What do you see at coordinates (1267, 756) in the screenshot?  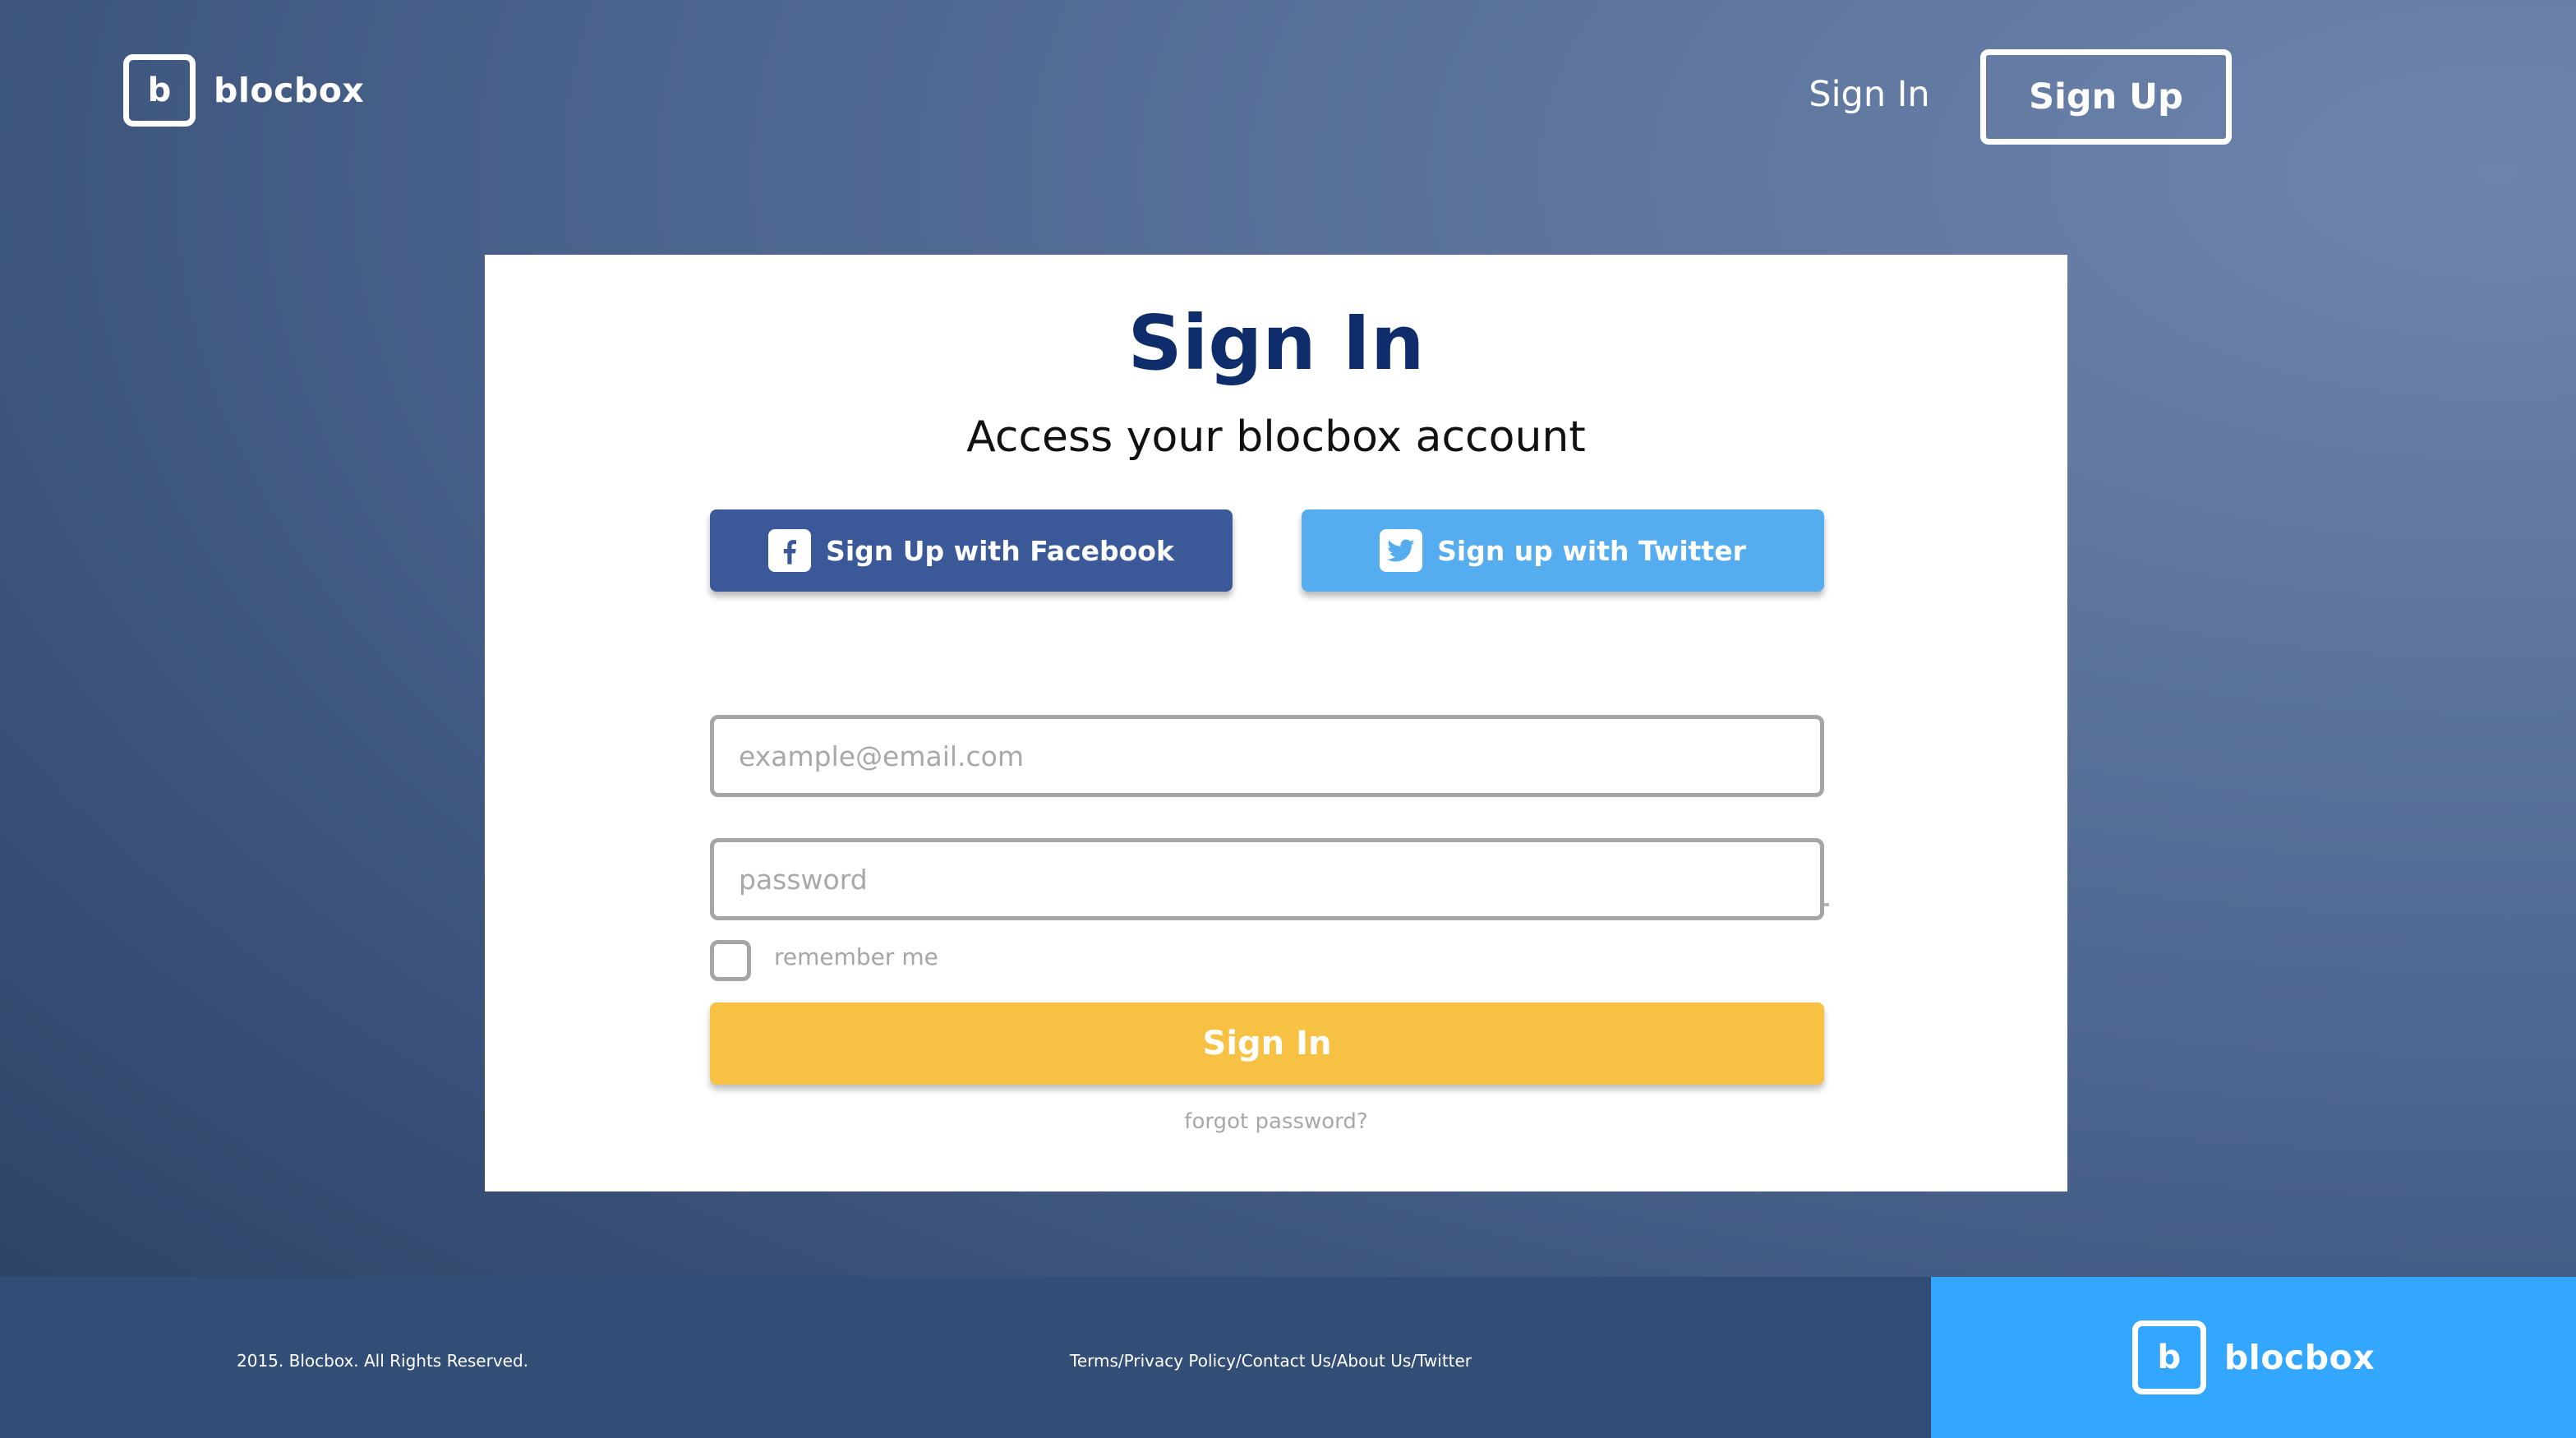 I see `email-field` at bounding box center [1267, 756].